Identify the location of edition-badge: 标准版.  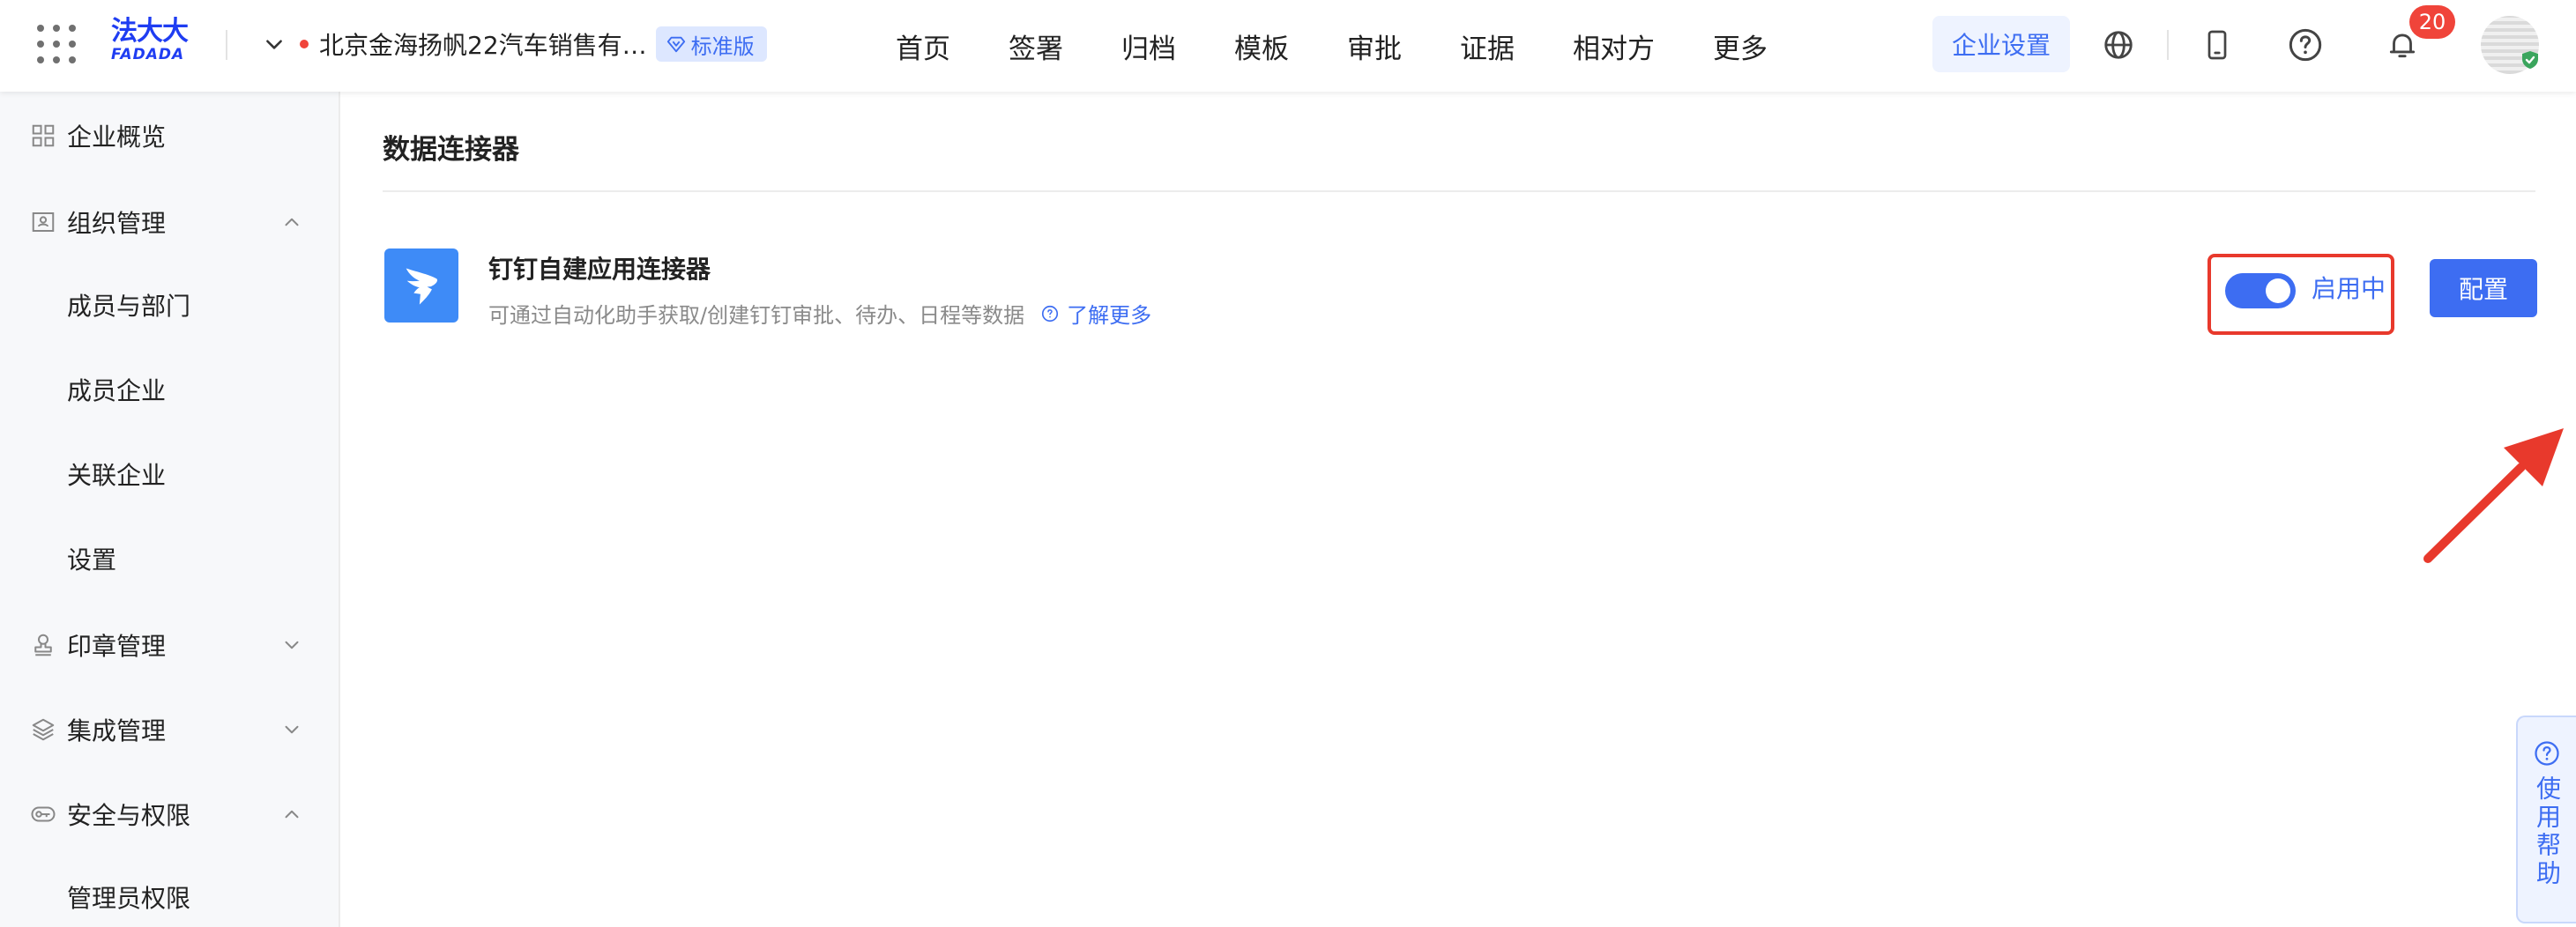
(711, 44).